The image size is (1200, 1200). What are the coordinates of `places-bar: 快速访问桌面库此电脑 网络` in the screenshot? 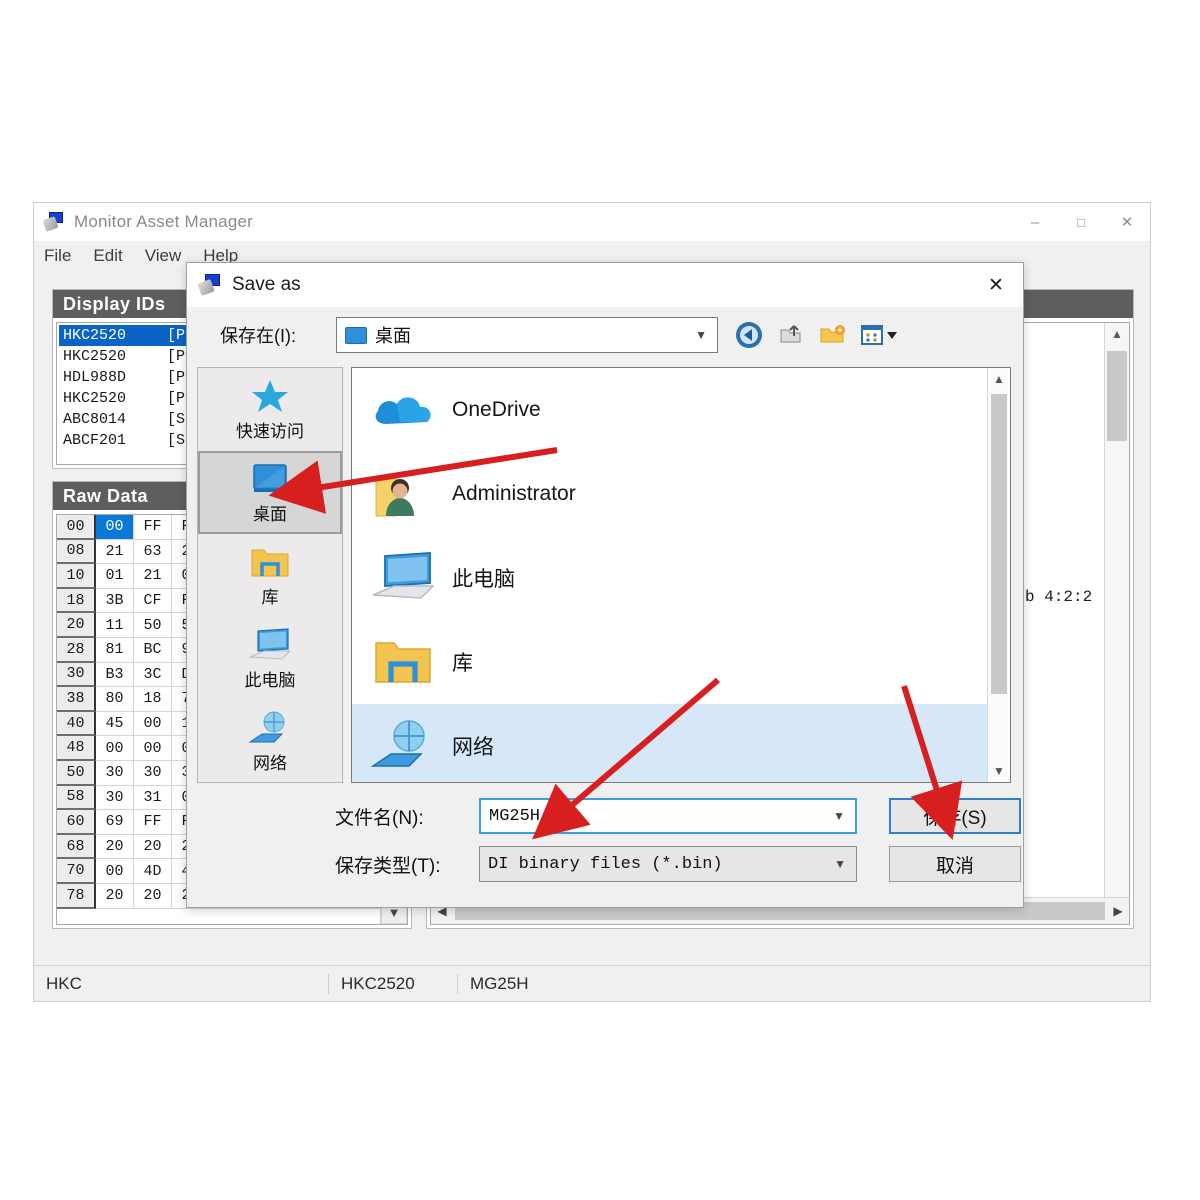 It's located at (270, 575).